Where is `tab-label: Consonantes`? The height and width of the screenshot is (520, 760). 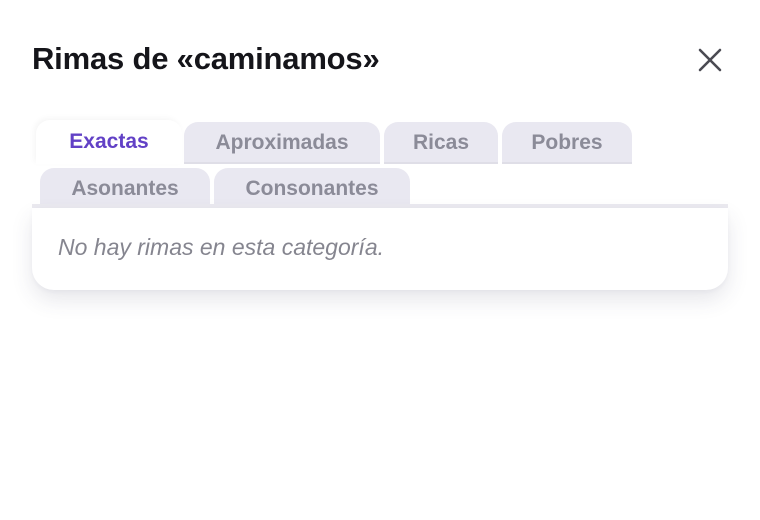 tab-label: Consonantes is located at coordinates (312, 188).